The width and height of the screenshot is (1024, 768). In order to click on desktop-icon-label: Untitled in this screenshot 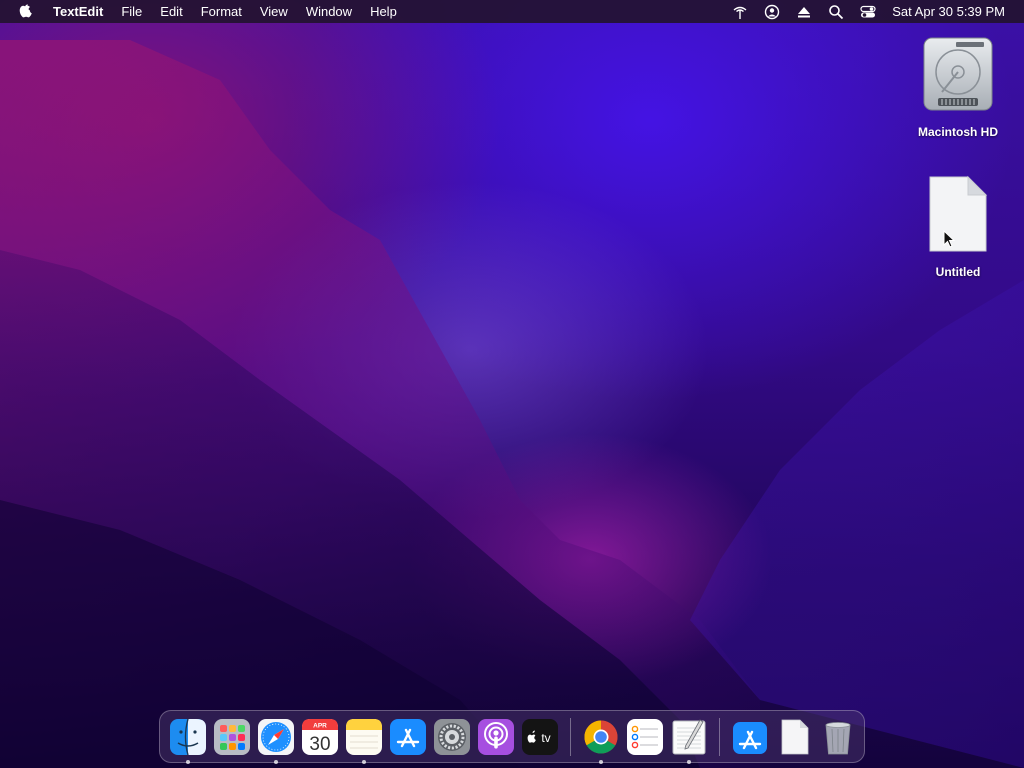, I will do `click(958, 272)`.